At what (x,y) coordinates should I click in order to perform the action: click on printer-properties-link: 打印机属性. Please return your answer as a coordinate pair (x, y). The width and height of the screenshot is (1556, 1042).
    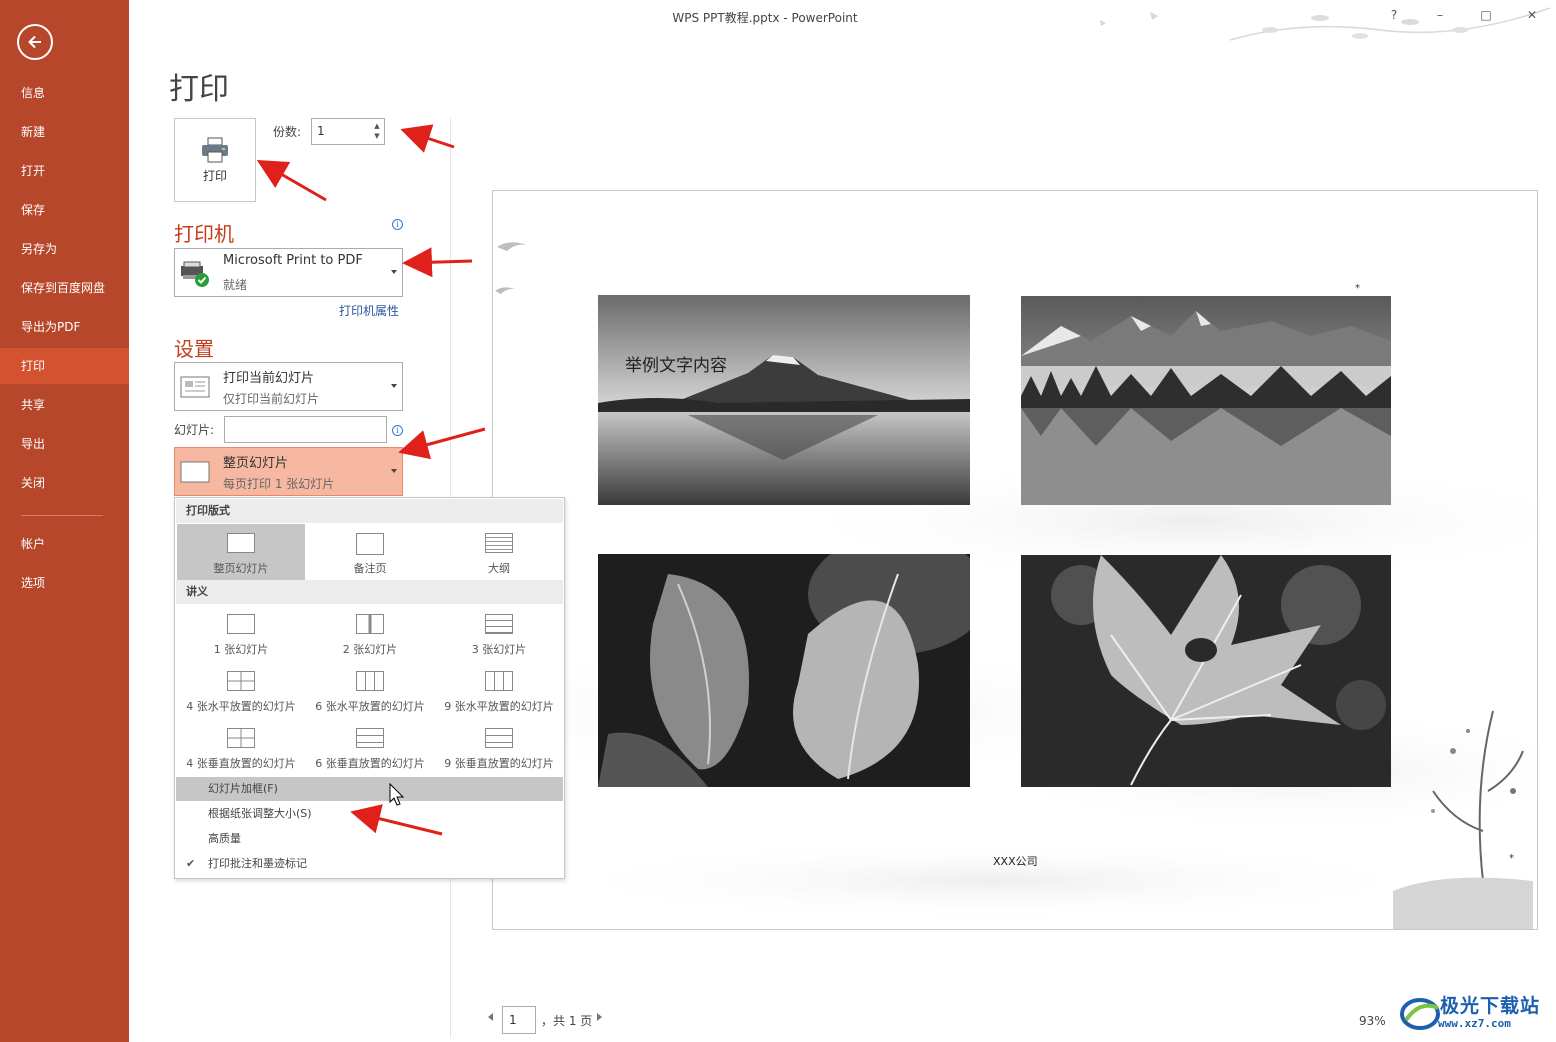
    Looking at the image, I should click on (369, 310).